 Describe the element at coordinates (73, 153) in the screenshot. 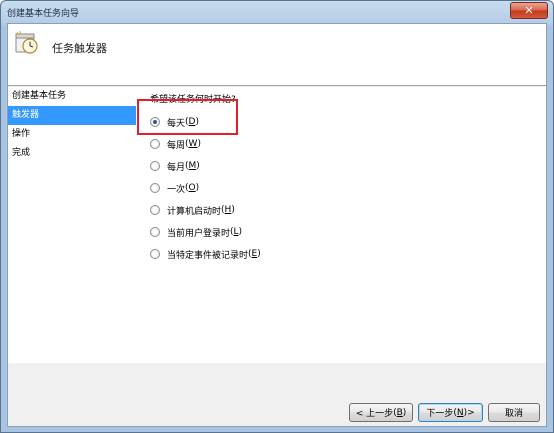

I see `sidebar-item-finish: 完成` at that location.